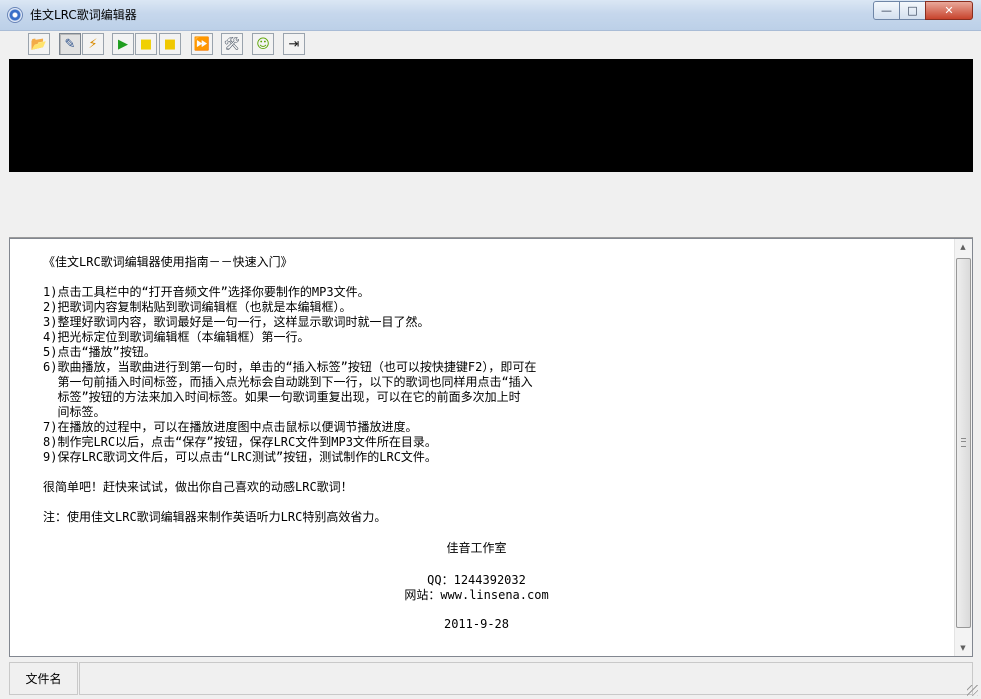 This screenshot has height=699, width=981. What do you see at coordinates (288, 382) in the screenshot?
I see `editor-line: 第一句前插入时间标签，而插入点光标会自动跳到下一行，以下的歌词也同样用点击“插入` at bounding box center [288, 382].